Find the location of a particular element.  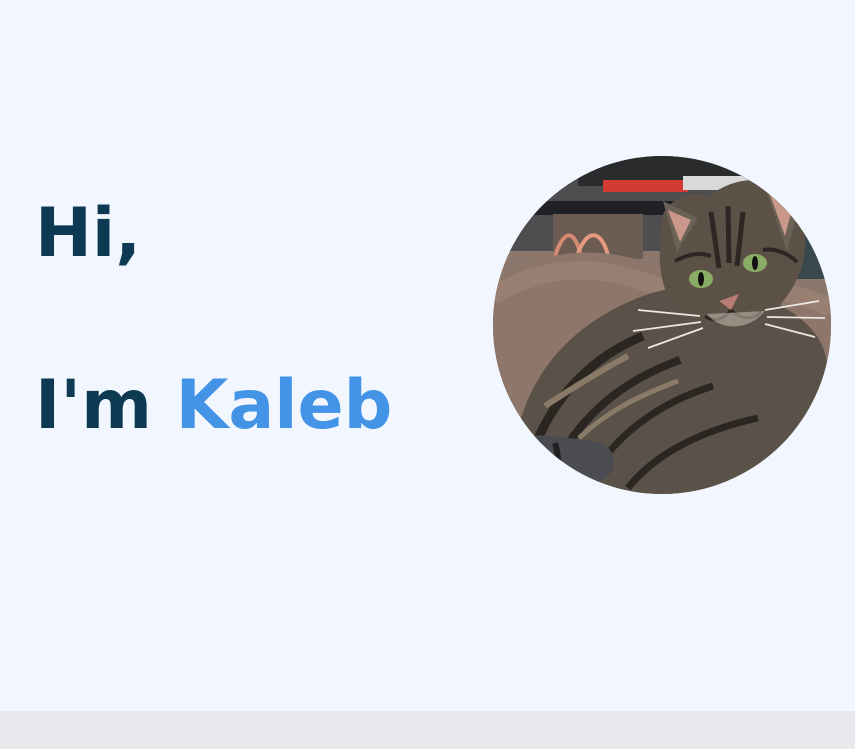

footer-band is located at coordinates (427, 730).